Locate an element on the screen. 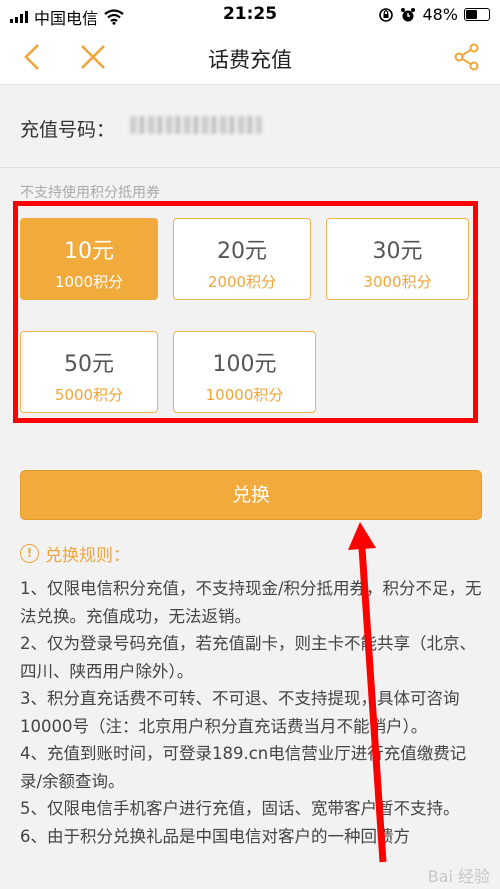  option-10: 10元 1000积分 is located at coordinates (89, 259).